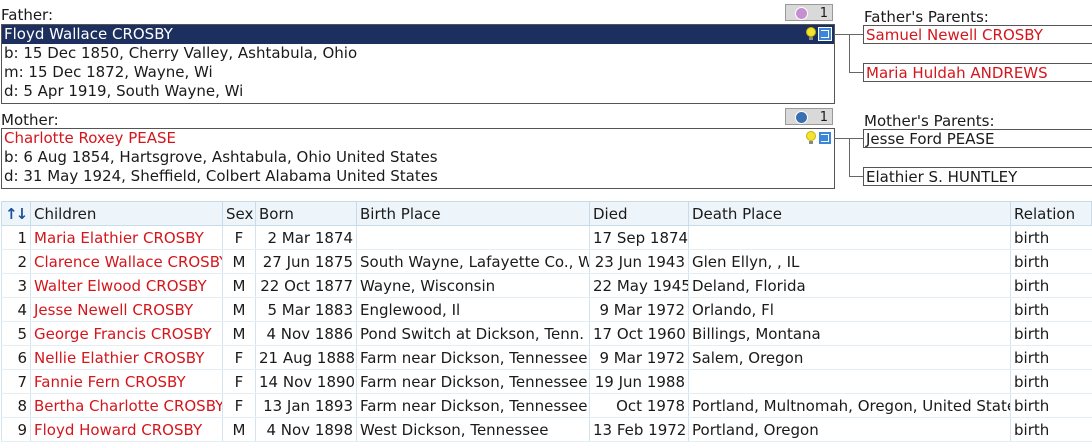 The image size is (1092, 445). What do you see at coordinates (849, 357) in the screenshot?
I see `child-death-place: Salem, Oregon` at bounding box center [849, 357].